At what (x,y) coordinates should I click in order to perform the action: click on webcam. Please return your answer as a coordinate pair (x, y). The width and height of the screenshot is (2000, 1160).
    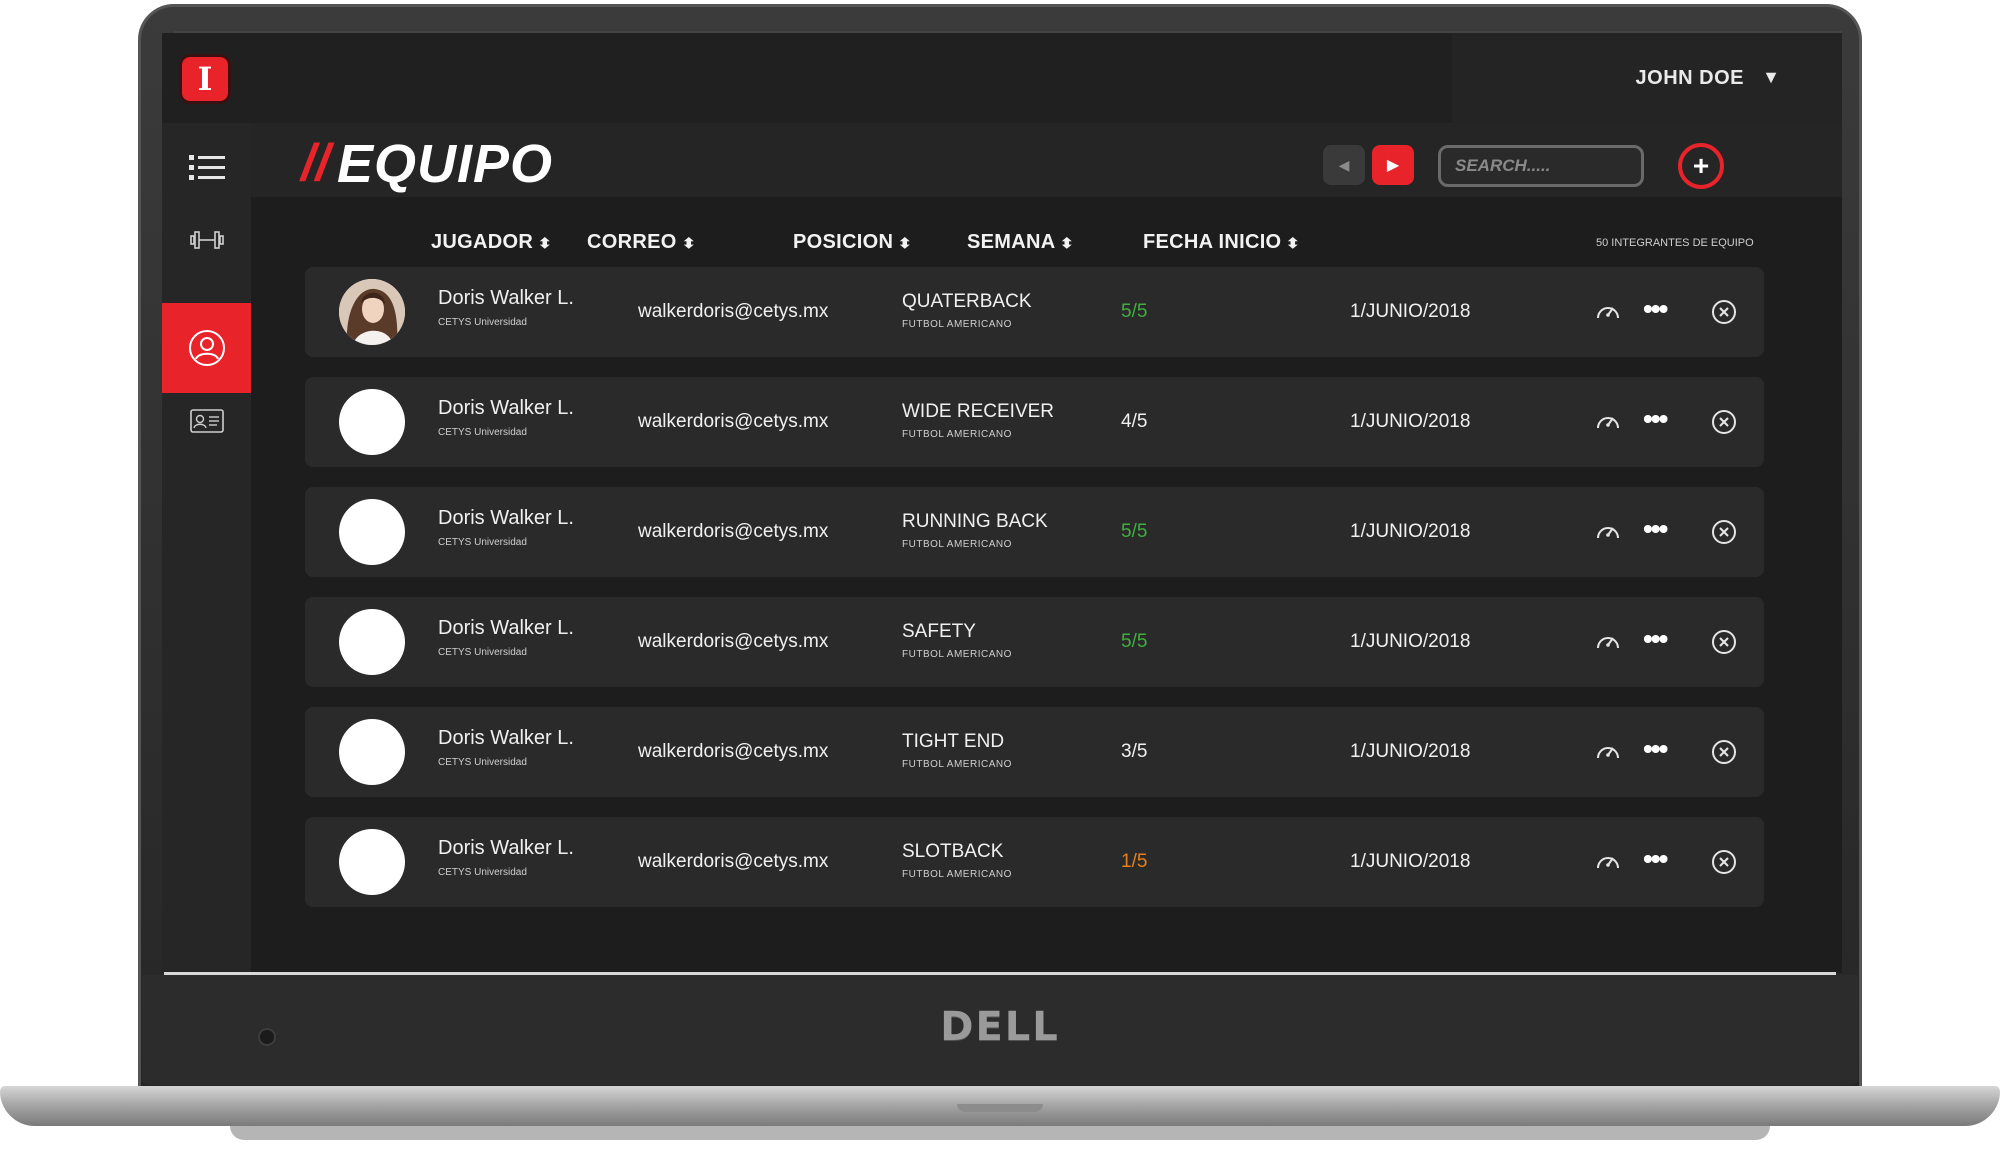
    Looking at the image, I should click on (267, 1037).